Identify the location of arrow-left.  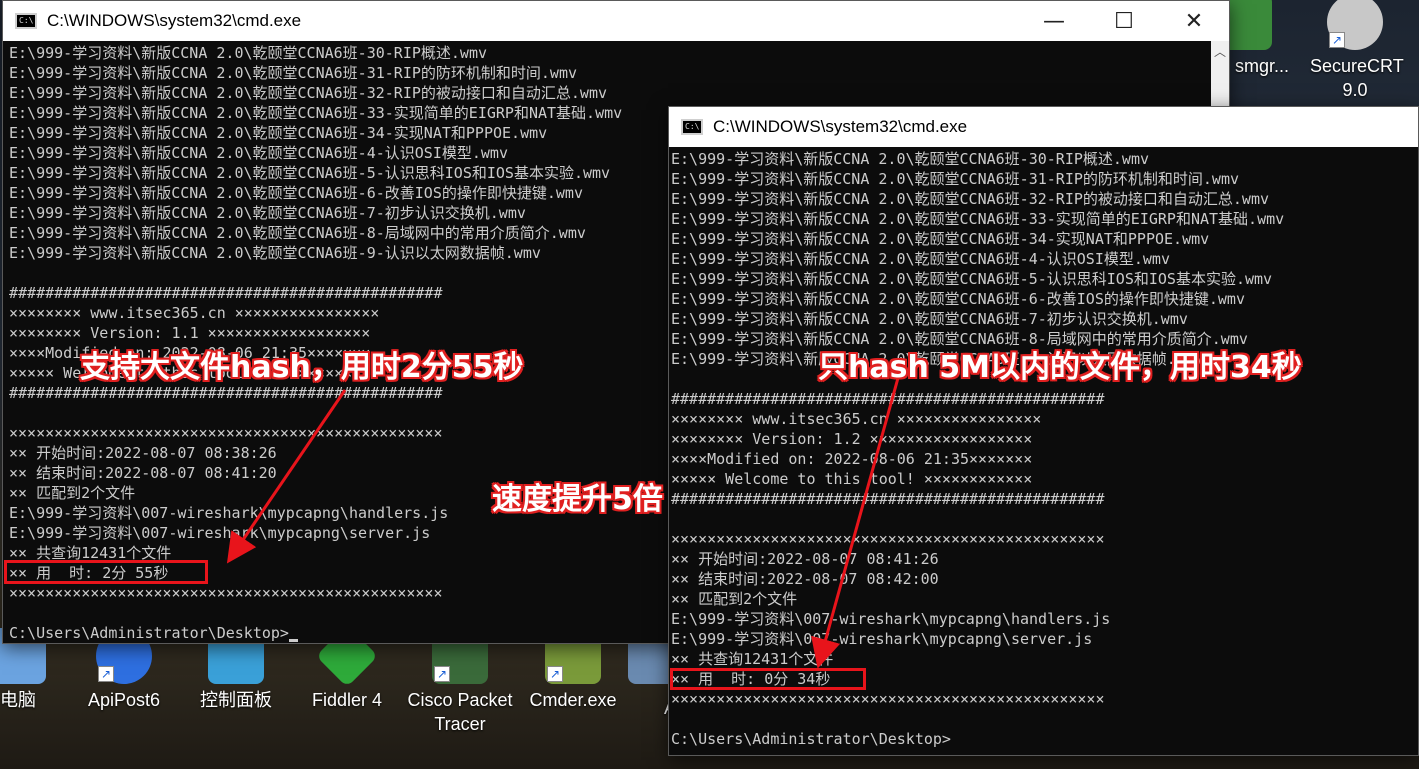
(286, 476).